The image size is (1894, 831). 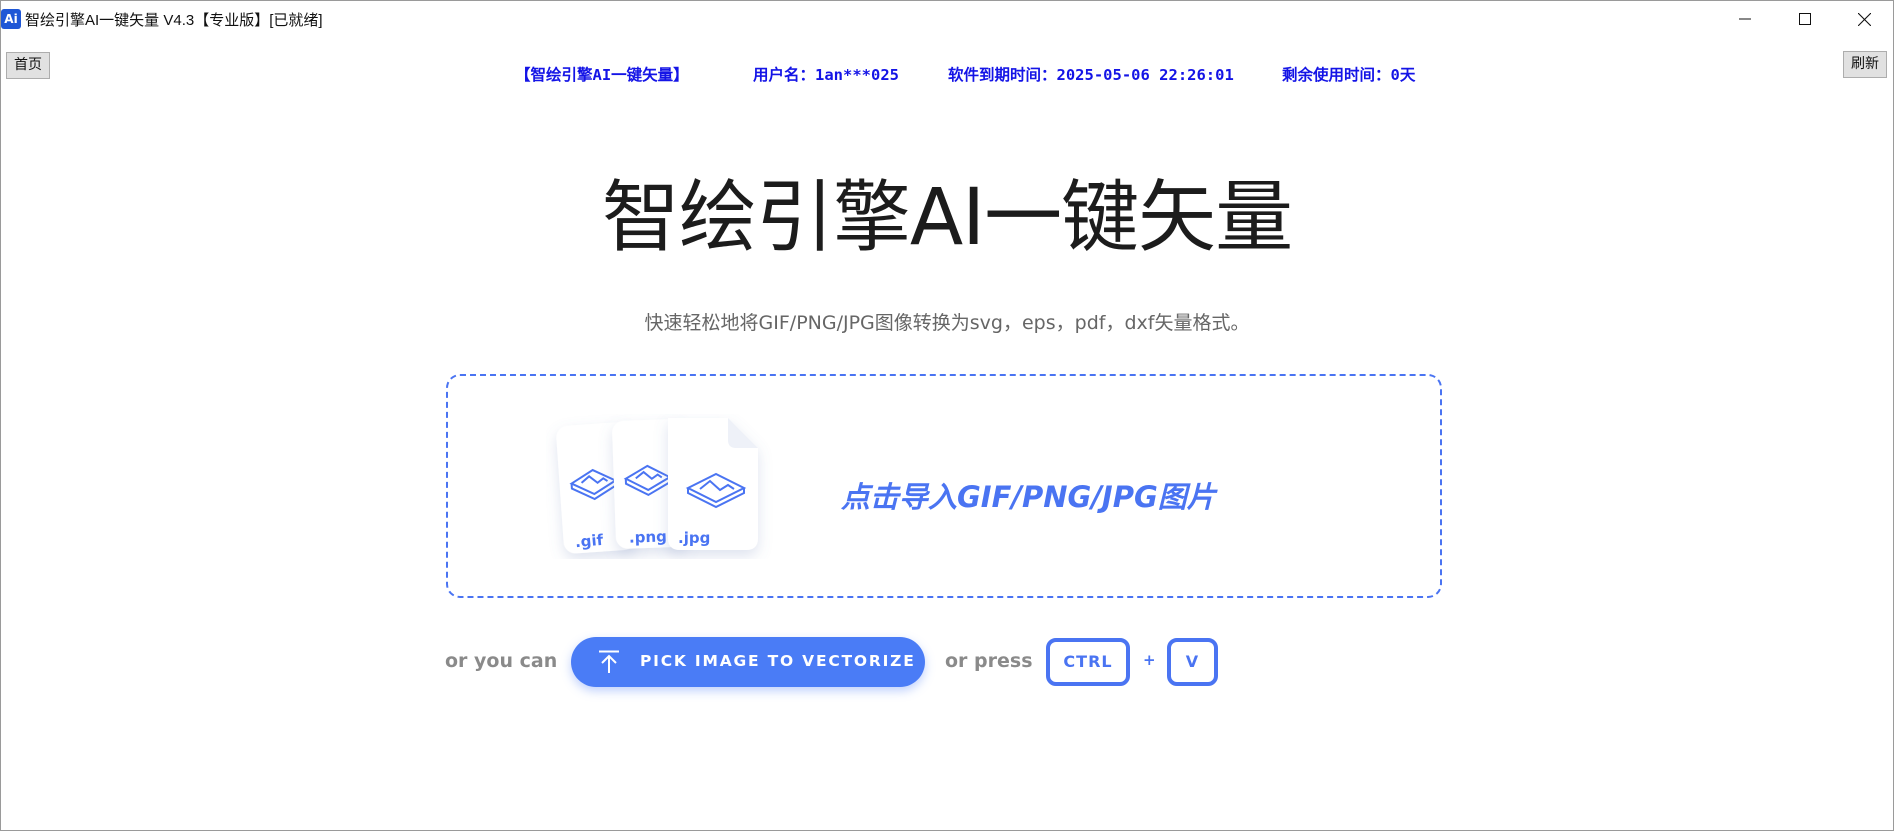 What do you see at coordinates (609, 661) in the screenshot?
I see `upload-icon` at bounding box center [609, 661].